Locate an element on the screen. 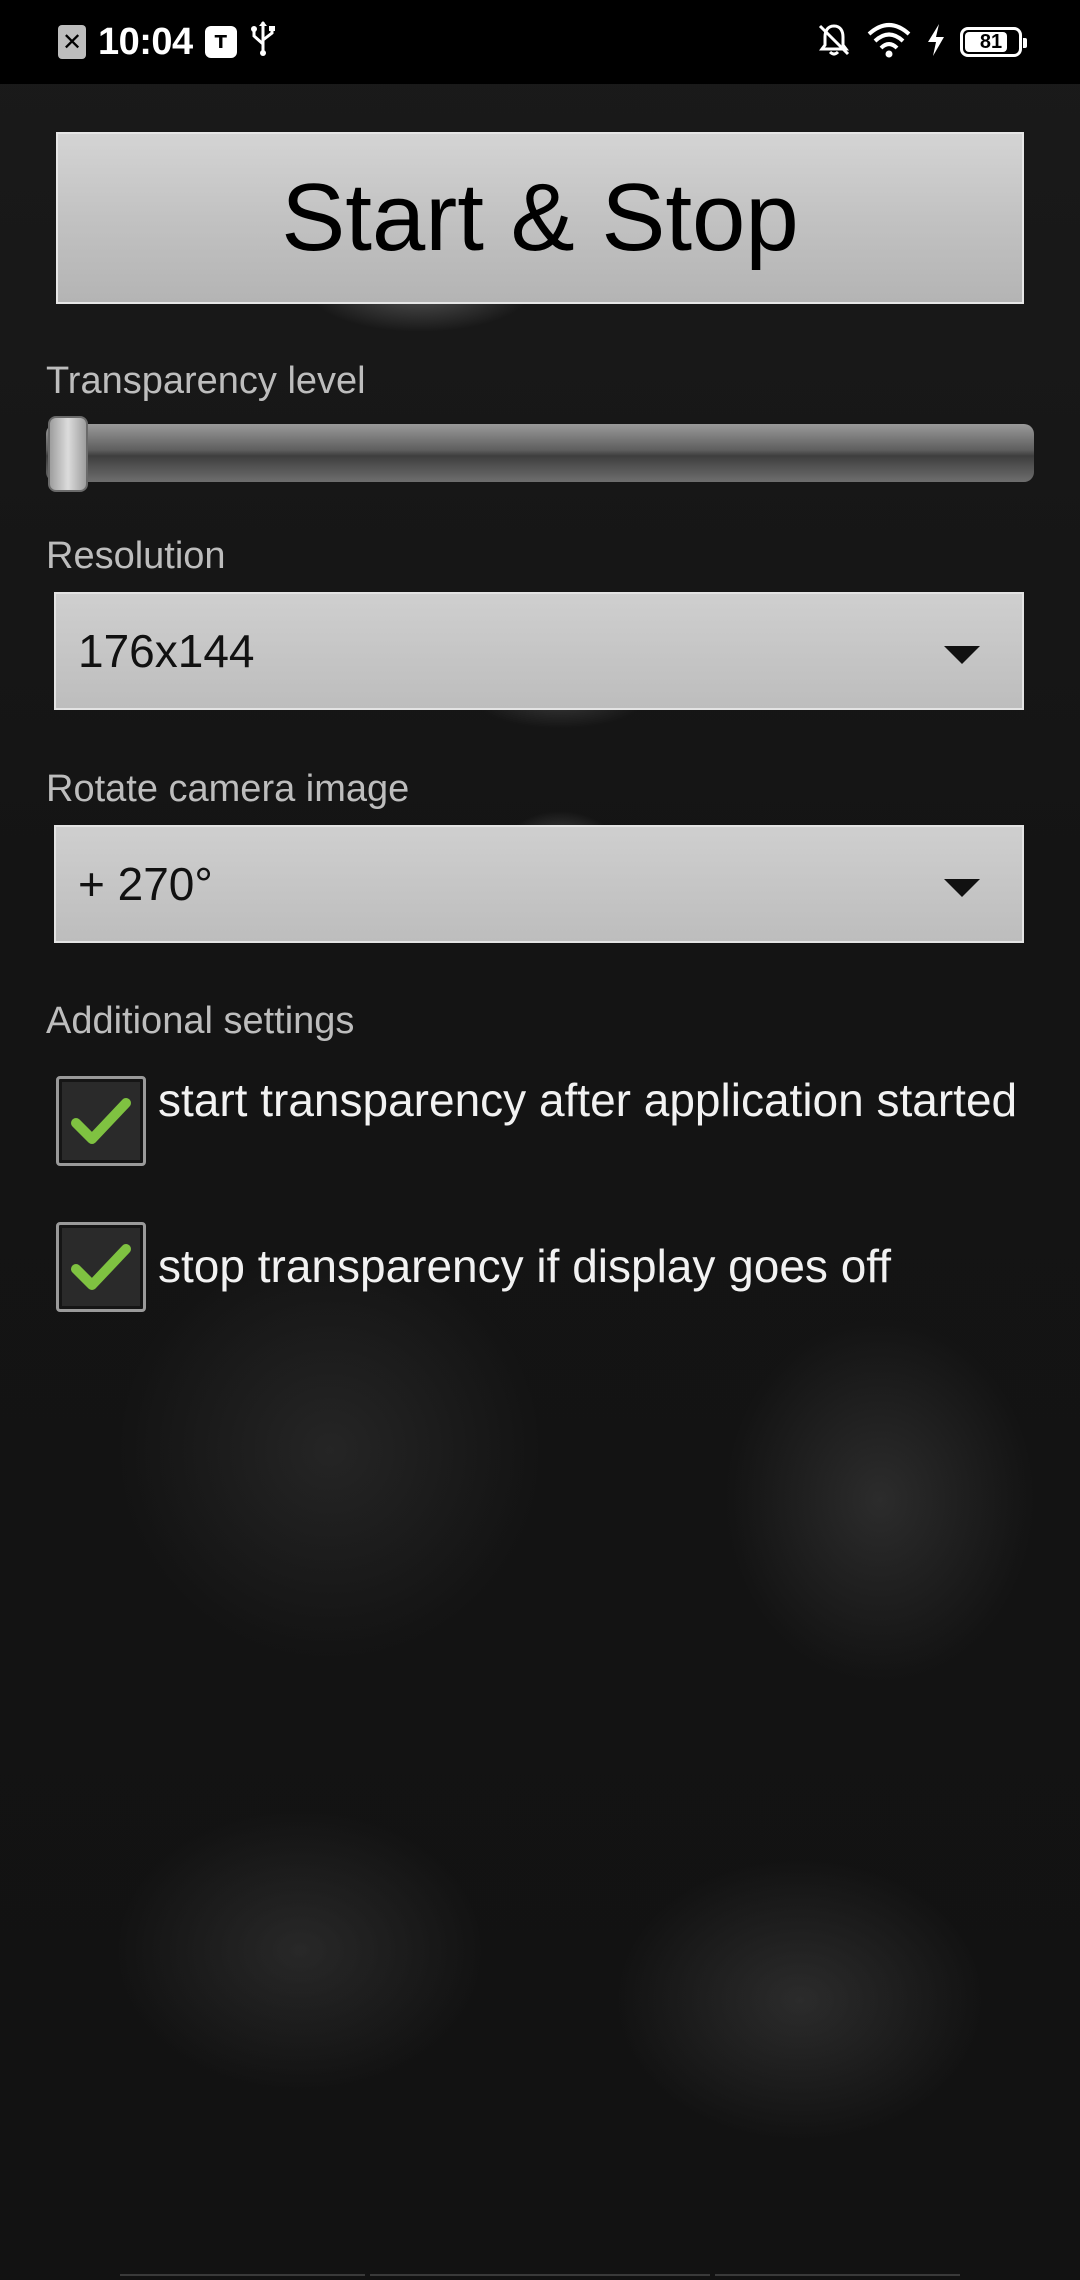  checkbox-start-transparency is located at coordinates (101, 1121).